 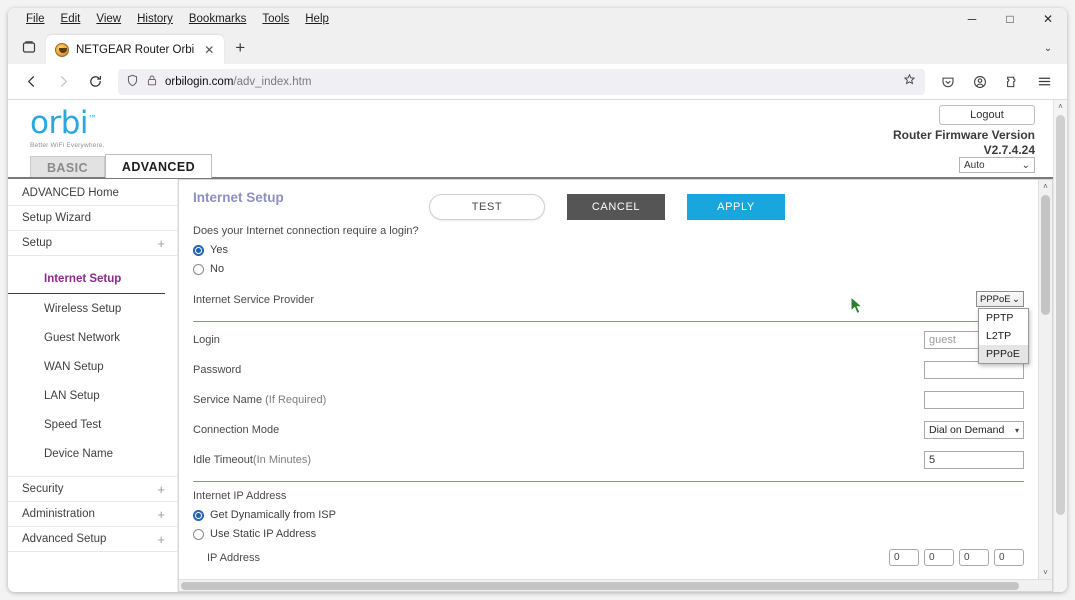 What do you see at coordinates (972, 19) in the screenshot?
I see `minimize-button: ─` at bounding box center [972, 19].